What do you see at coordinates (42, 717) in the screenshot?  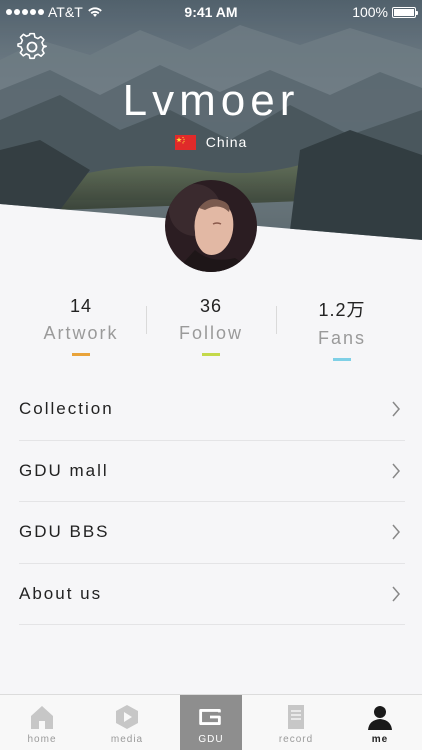 I see `home-icon` at bounding box center [42, 717].